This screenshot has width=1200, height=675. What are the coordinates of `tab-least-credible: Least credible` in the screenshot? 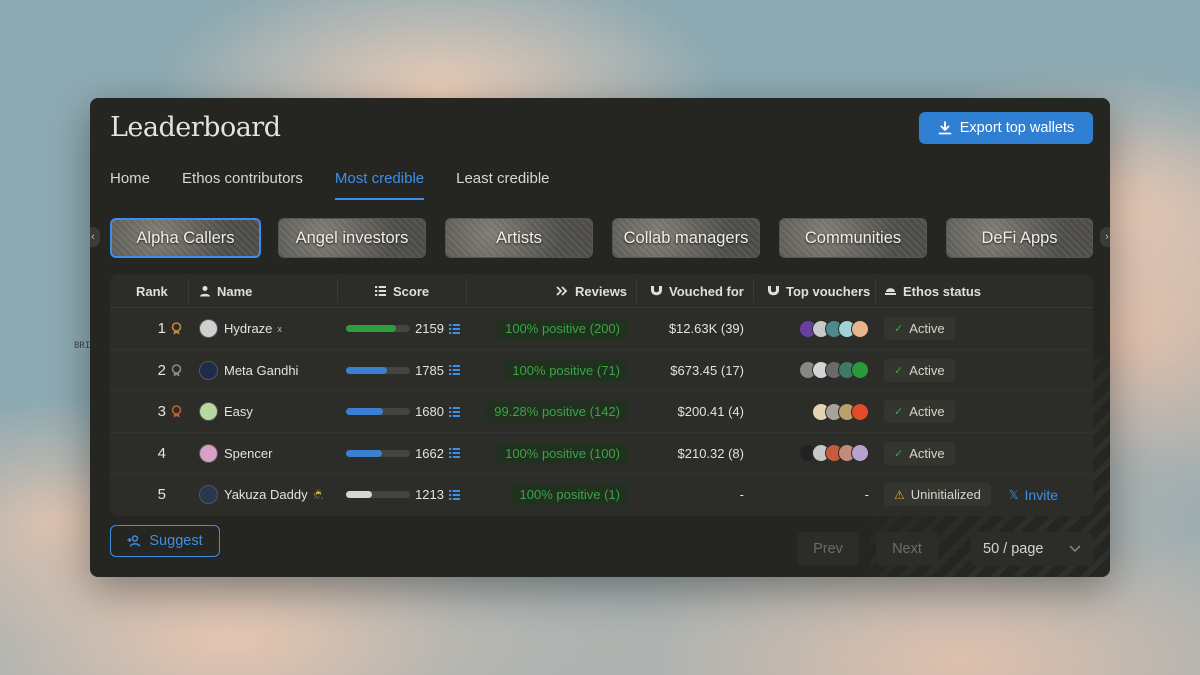 It's located at (502, 185).